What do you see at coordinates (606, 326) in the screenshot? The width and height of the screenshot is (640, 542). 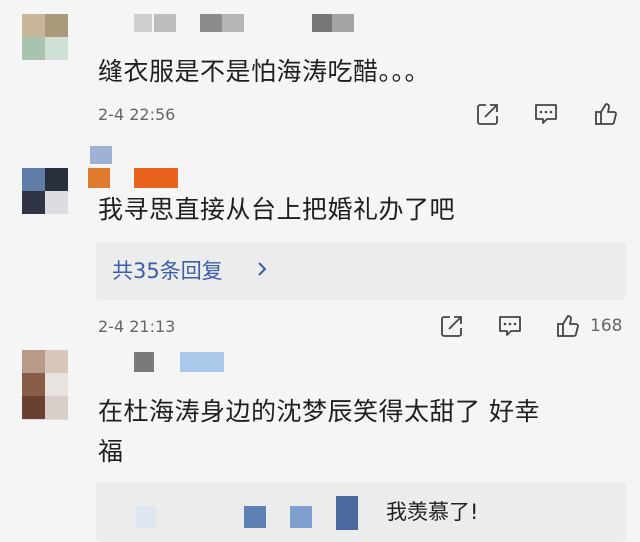 I see `like-count: 168` at bounding box center [606, 326].